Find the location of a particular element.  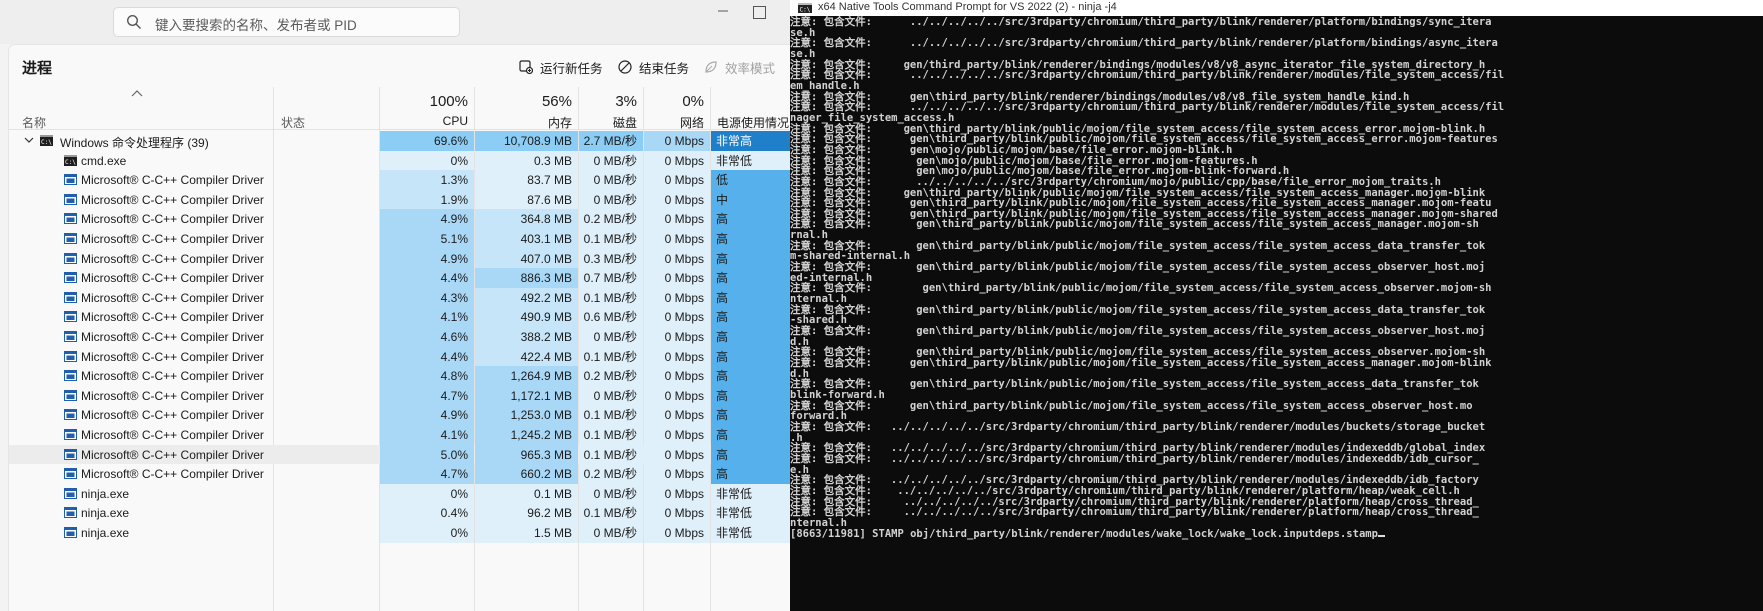

power-usage-value: 非常低 is located at coordinates (750, 493).